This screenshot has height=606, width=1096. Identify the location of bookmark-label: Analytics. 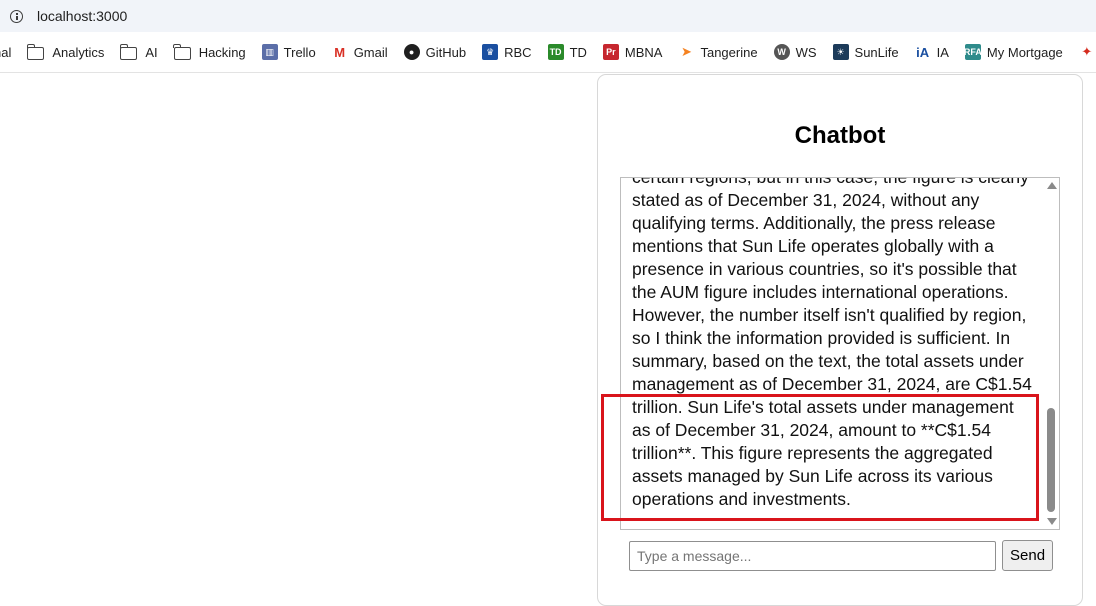
(78, 52).